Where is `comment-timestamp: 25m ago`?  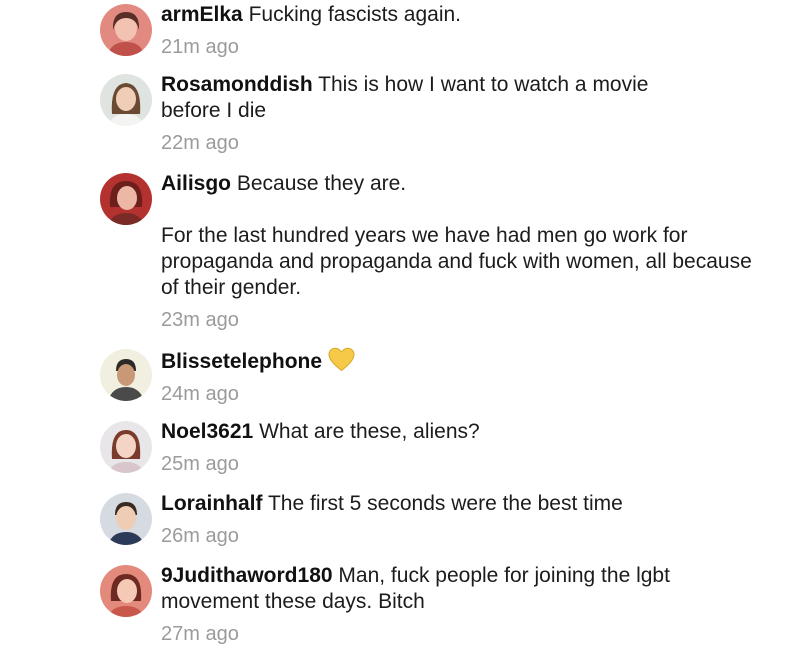 comment-timestamp: 25m ago is located at coordinates (200, 464).